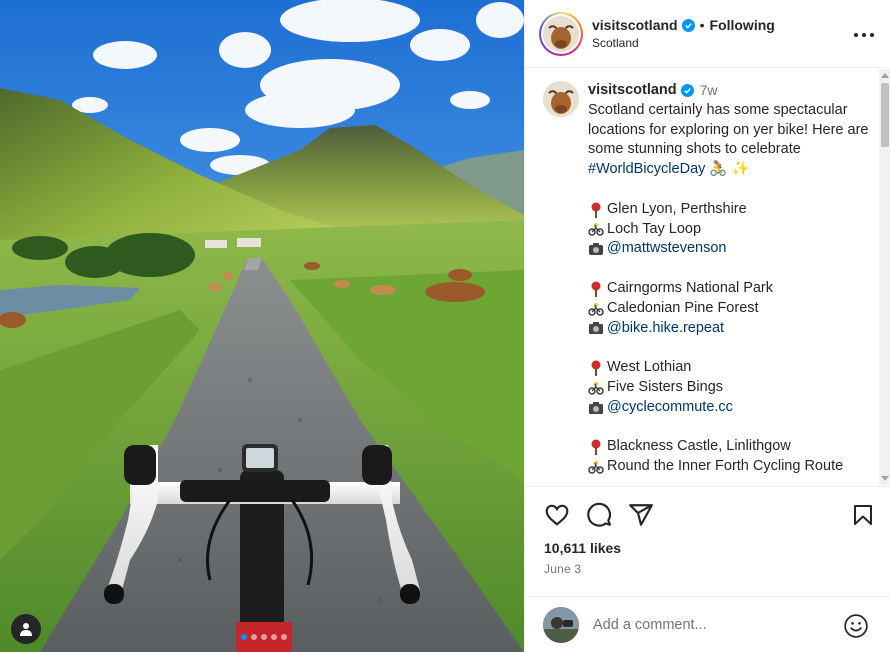 The image size is (890, 652). I want to click on entry-credit-mention: @bike.hike.repeat, so click(665, 329).